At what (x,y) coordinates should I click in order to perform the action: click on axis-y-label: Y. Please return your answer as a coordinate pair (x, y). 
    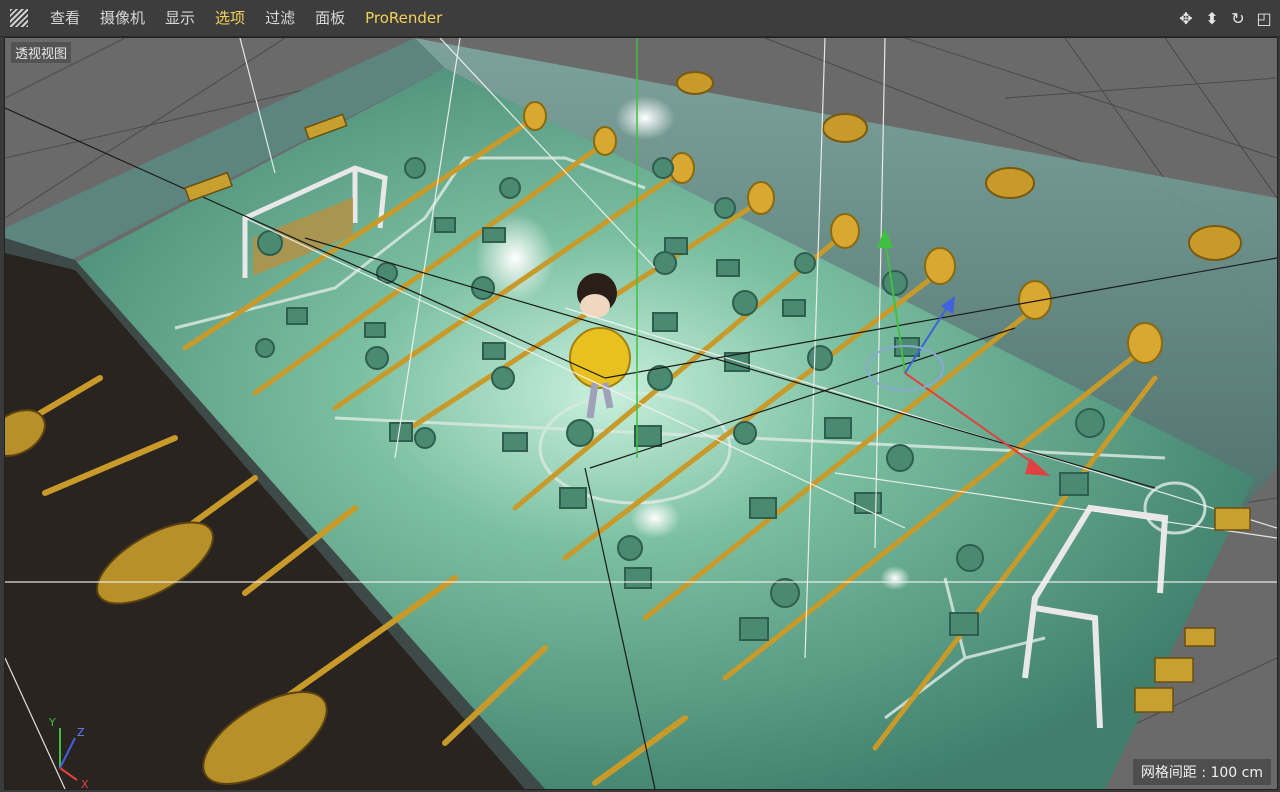
    Looking at the image, I should click on (52, 722).